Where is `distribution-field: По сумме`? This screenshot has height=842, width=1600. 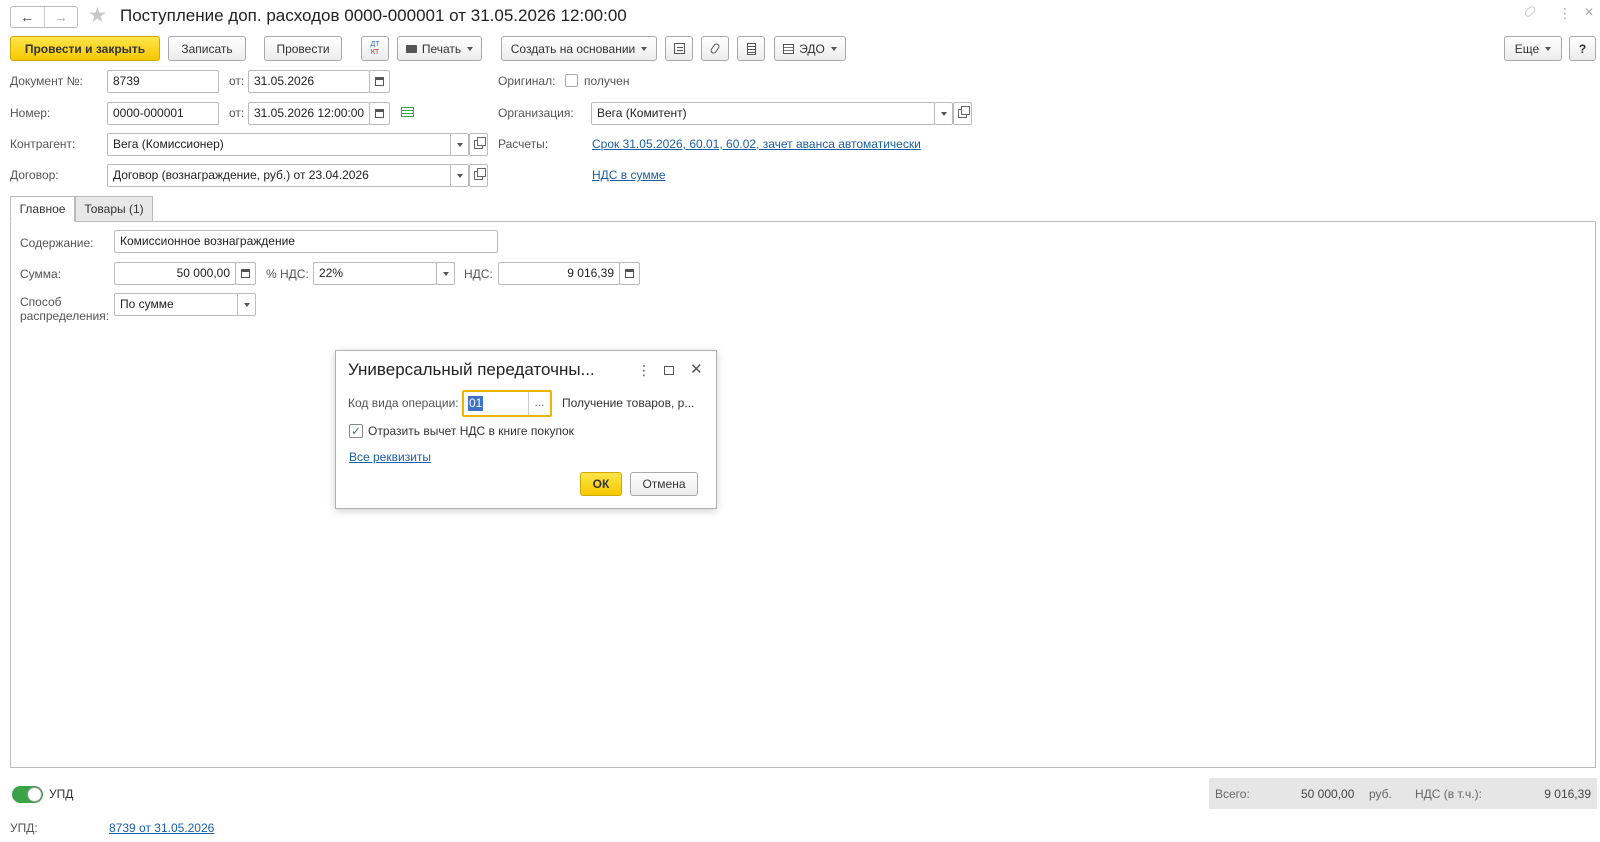 distribution-field: По сумме is located at coordinates (176, 304).